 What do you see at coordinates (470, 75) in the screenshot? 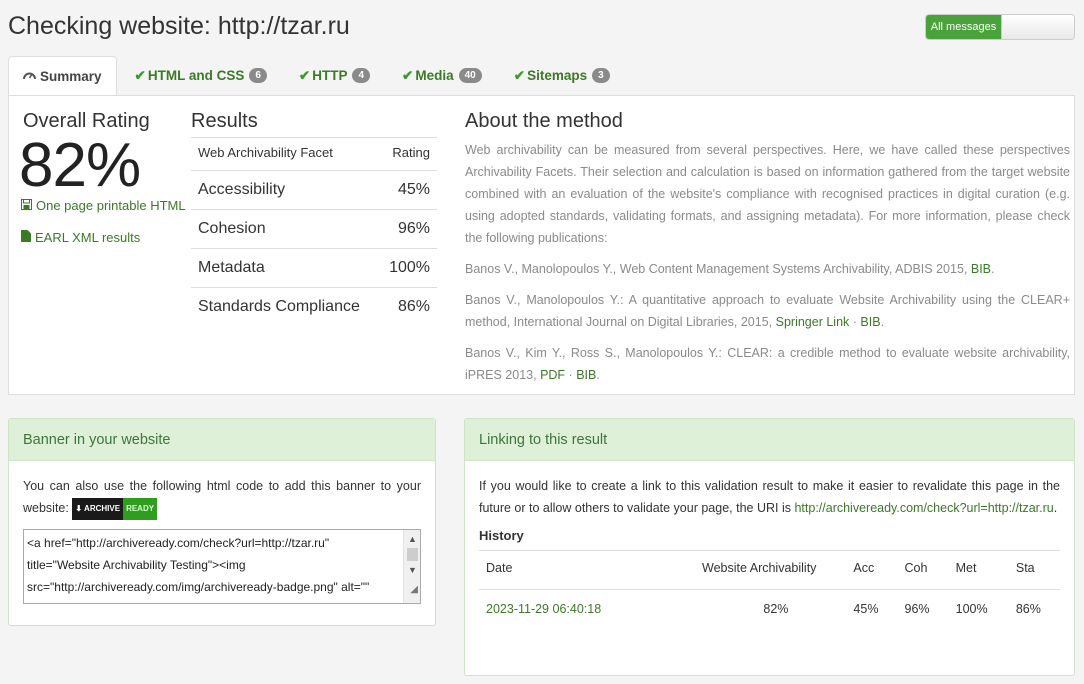
I see `tab-media-count: 40` at bounding box center [470, 75].